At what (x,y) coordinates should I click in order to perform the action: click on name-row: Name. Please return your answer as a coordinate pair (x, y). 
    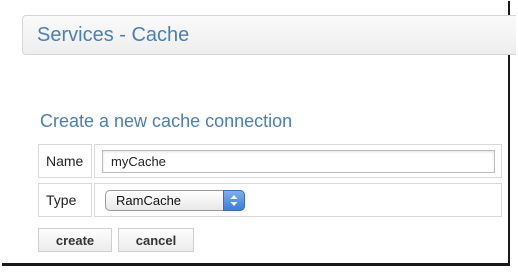
    Looking at the image, I should click on (270, 161).